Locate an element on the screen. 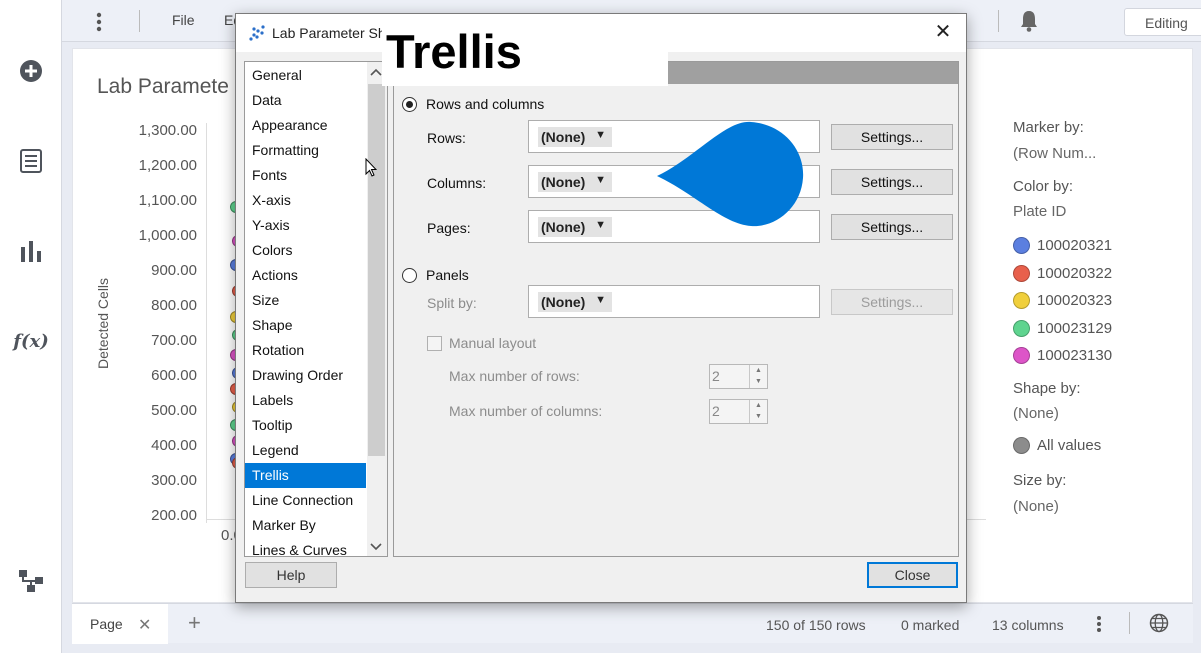  category-scrollbar is located at coordinates (377, 309).